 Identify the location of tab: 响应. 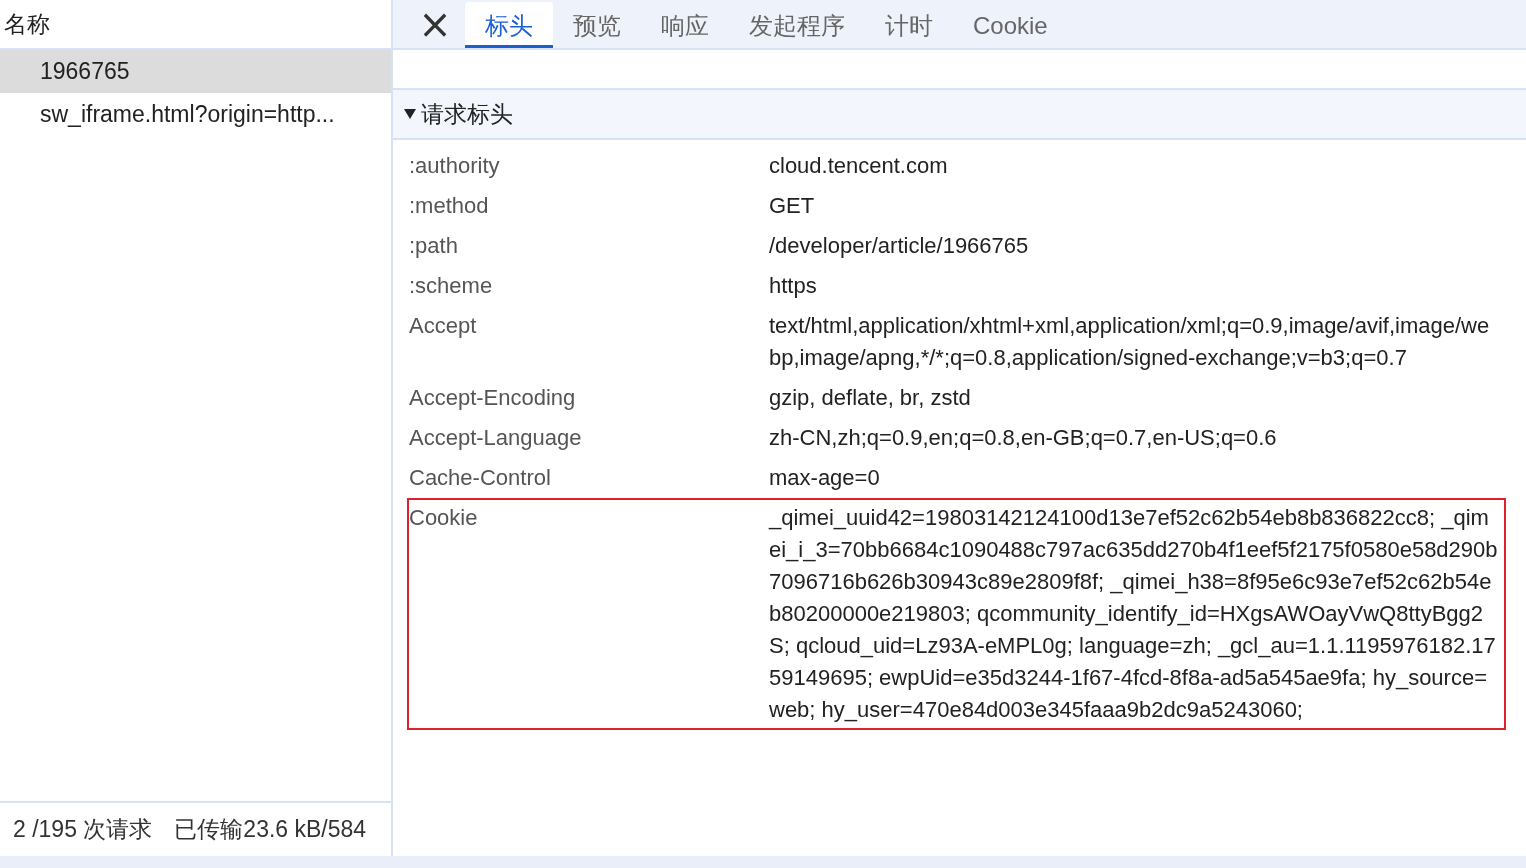
(685, 25).